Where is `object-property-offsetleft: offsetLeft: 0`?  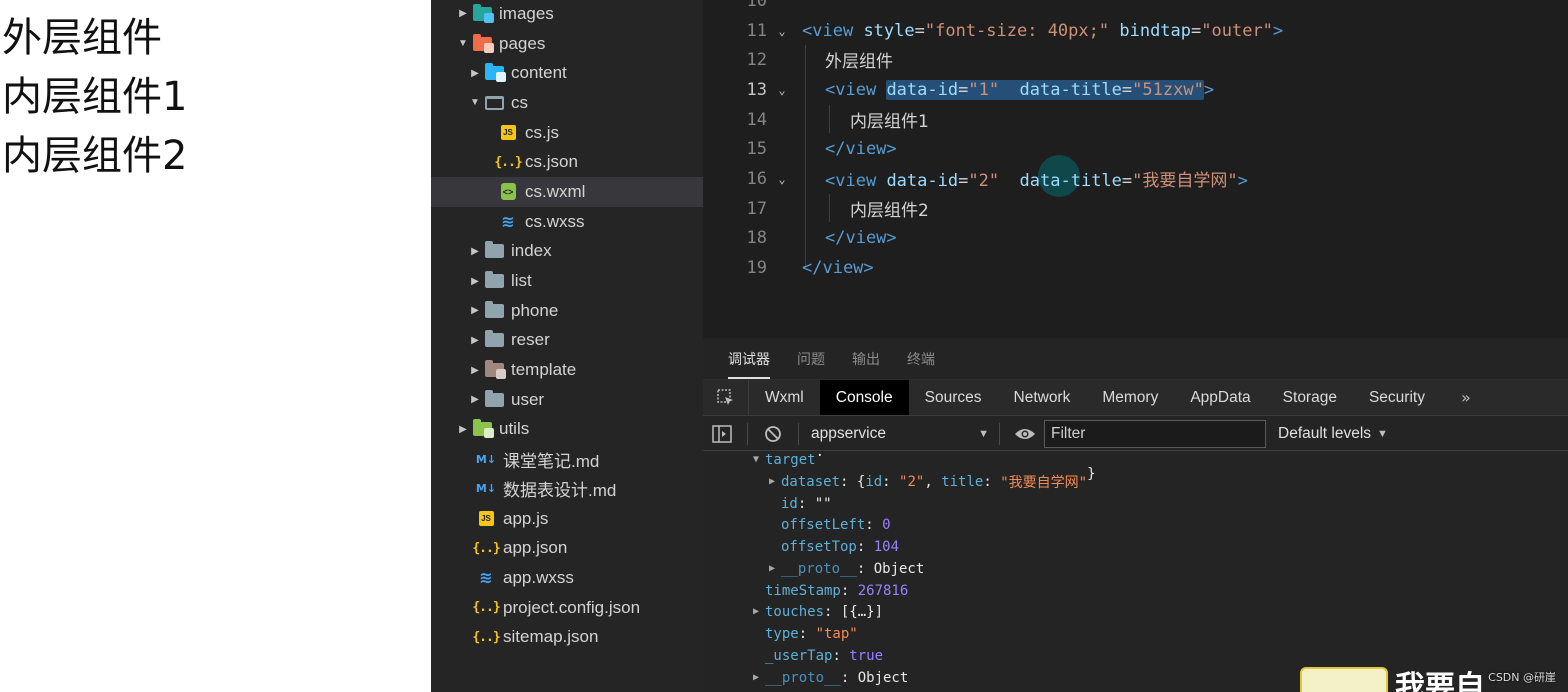
object-property-offsetleft: offsetLeft: 0 is located at coordinates (836, 524).